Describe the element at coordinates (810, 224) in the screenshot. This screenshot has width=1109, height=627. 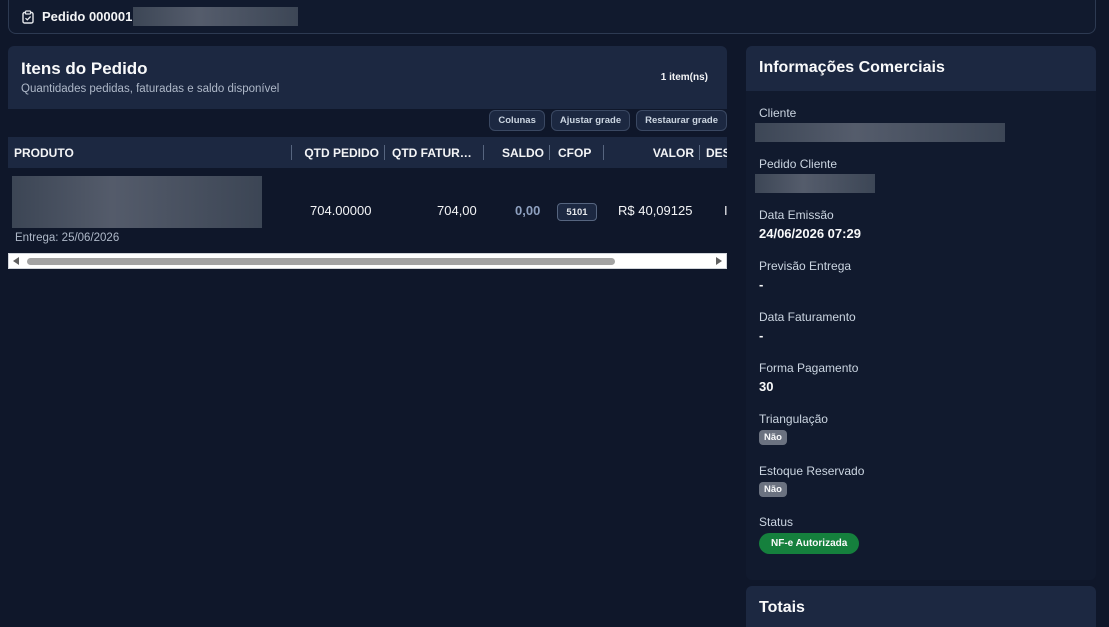
I see `field-data-emissao: Data Emissão 24/06/2026 07:29` at that location.